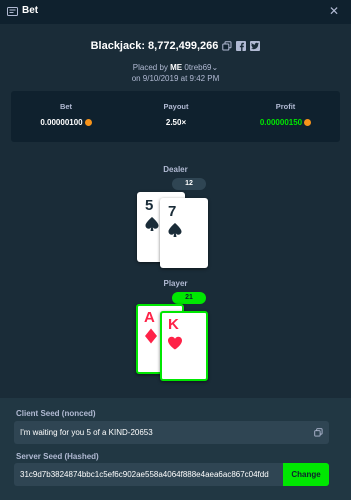  I want to click on client-seed-label: Client Seed (nonced), so click(56, 413).